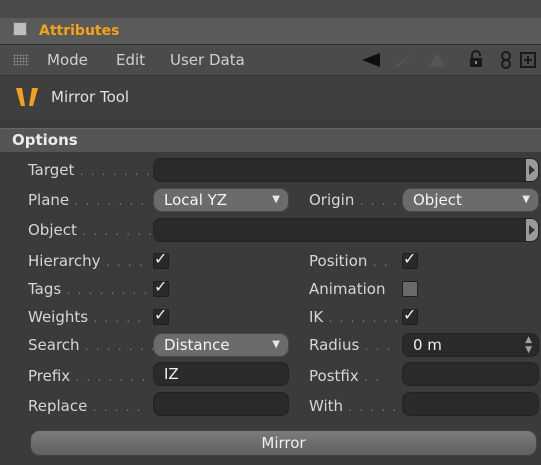  I want to click on animation-label: Animation, so click(347, 289).